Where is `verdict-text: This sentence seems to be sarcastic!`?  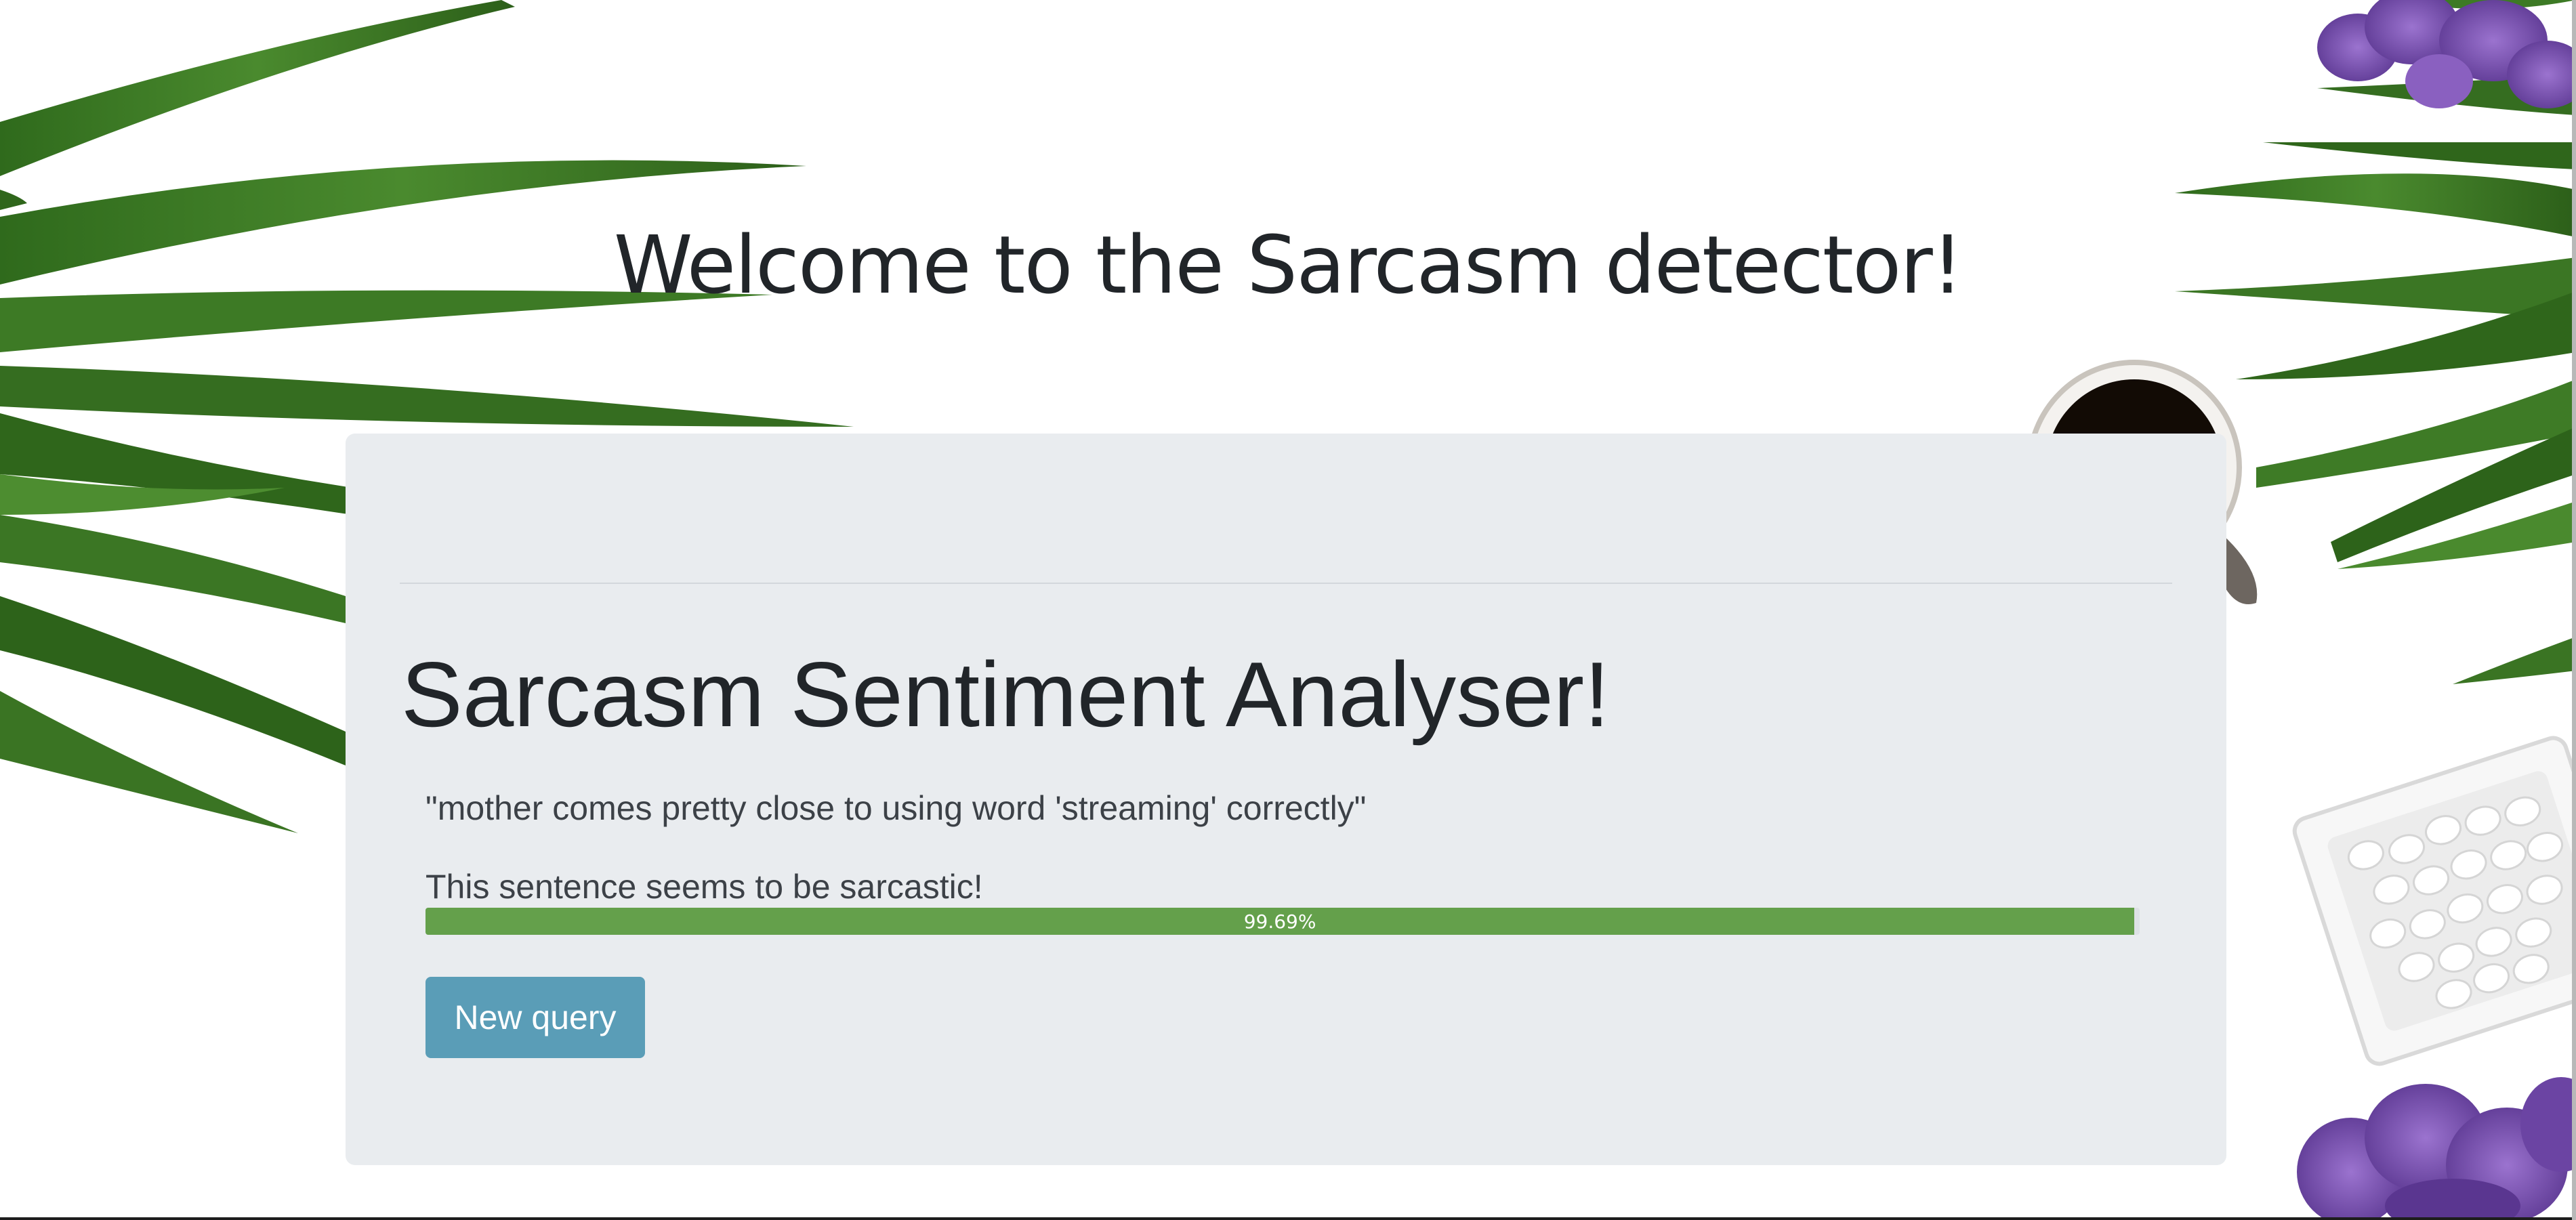 verdict-text: This sentence seems to be sarcastic! is located at coordinates (704, 887).